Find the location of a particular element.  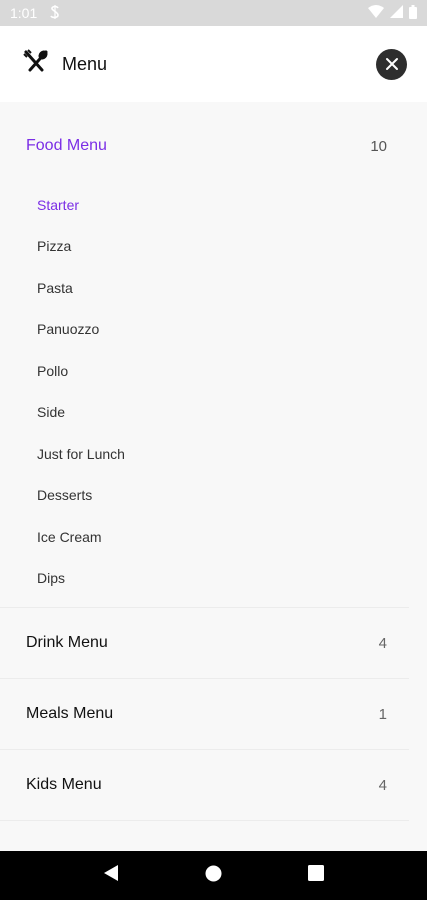

list-item: Desserts is located at coordinates (204, 496).